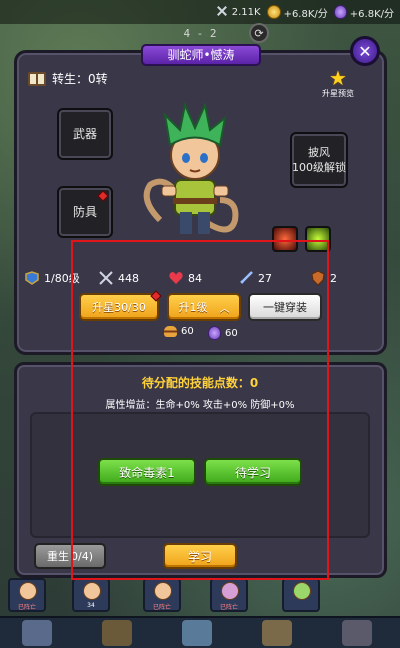 The image size is (400, 648). I want to click on stat-defense-value: 2, so click(333, 278).